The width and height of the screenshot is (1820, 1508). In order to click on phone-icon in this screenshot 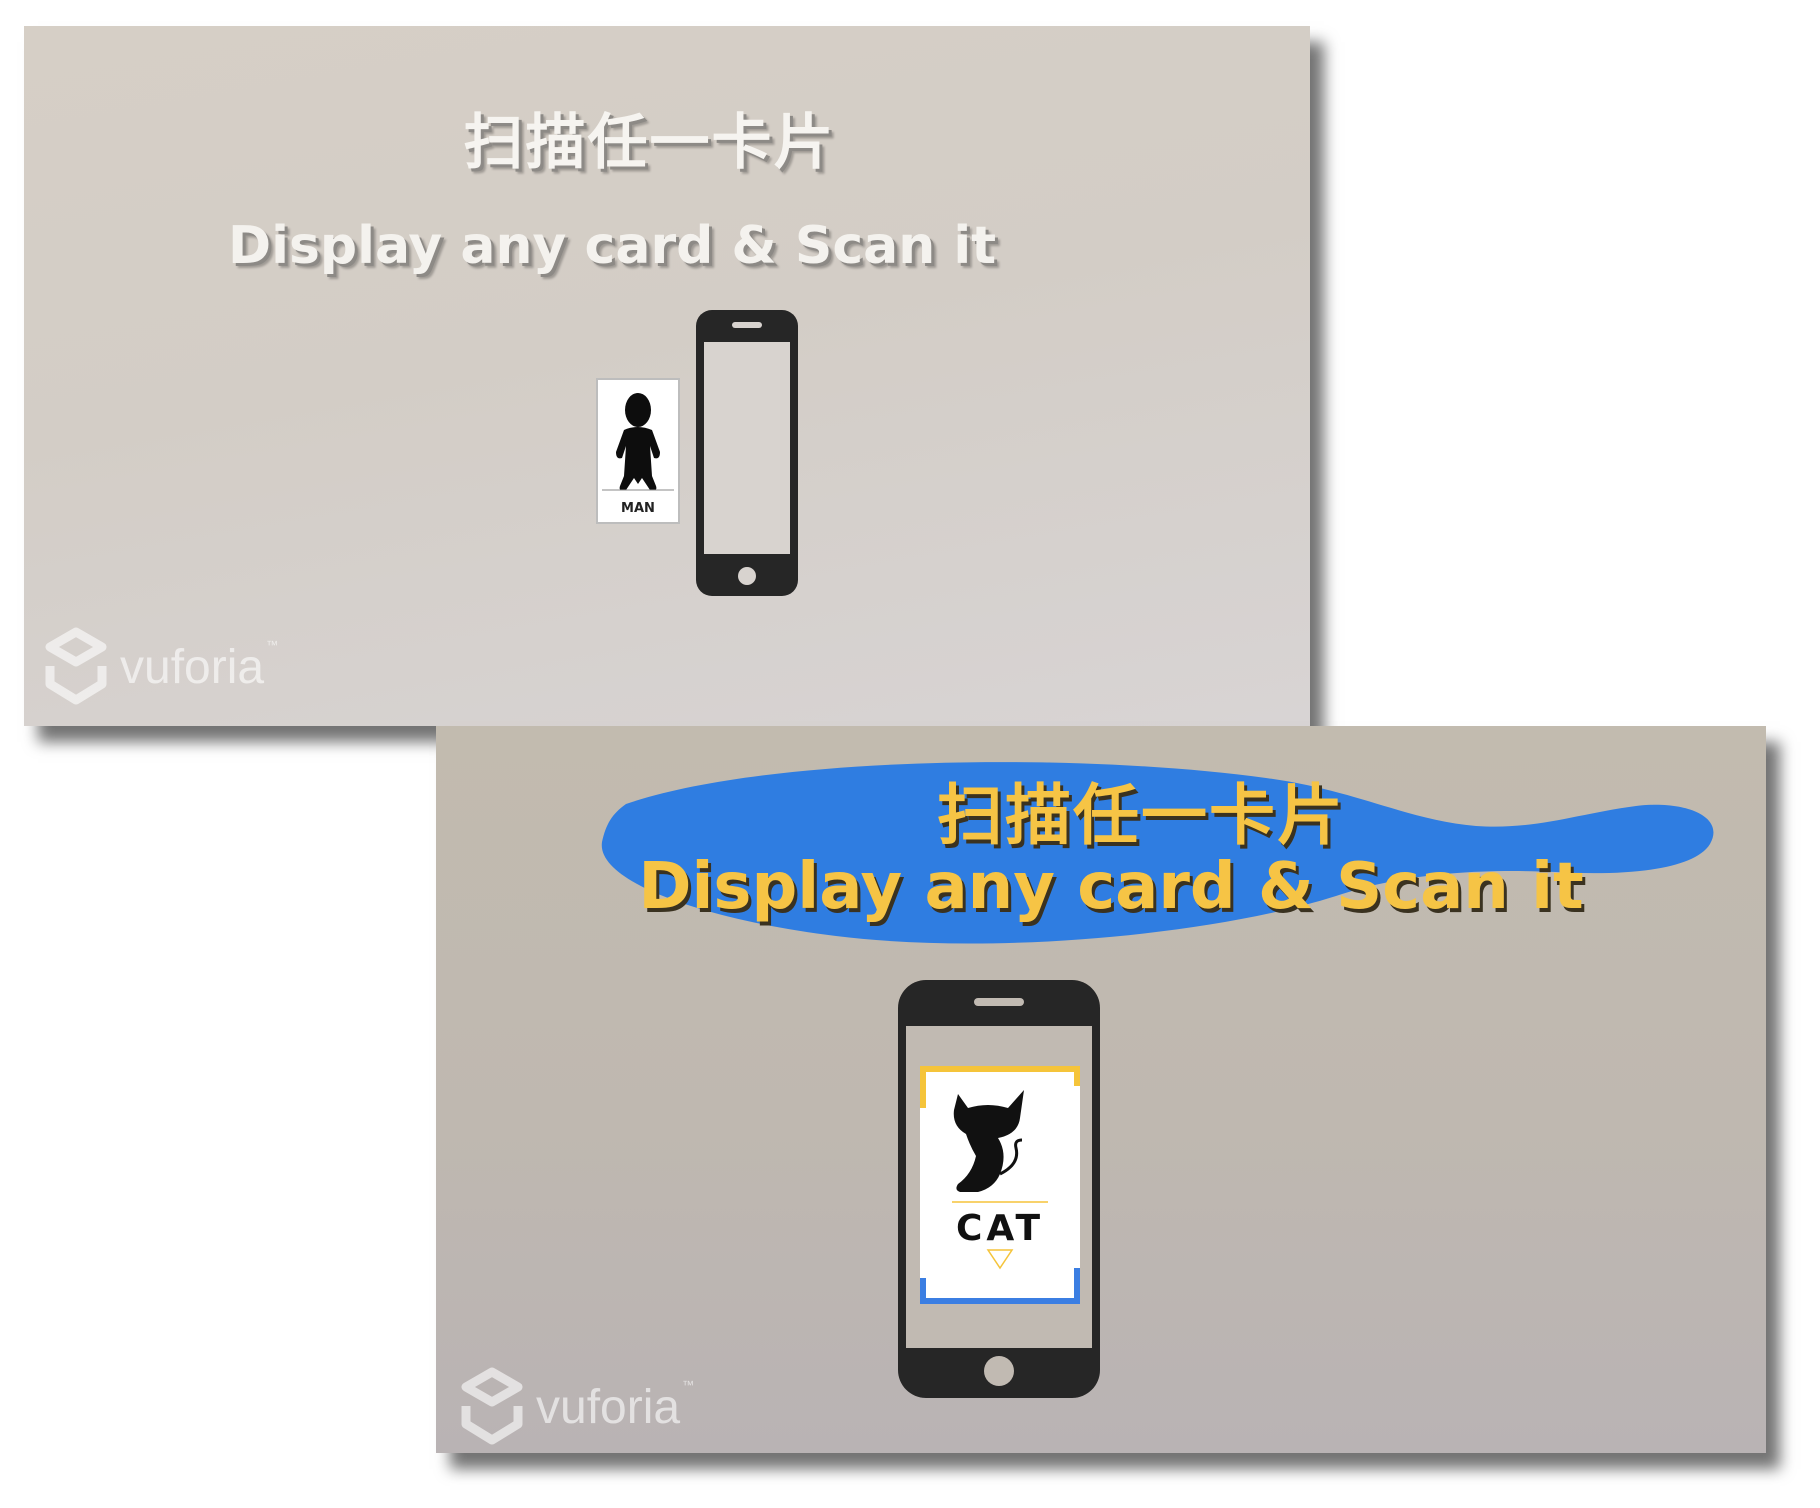, I will do `click(747, 453)`.